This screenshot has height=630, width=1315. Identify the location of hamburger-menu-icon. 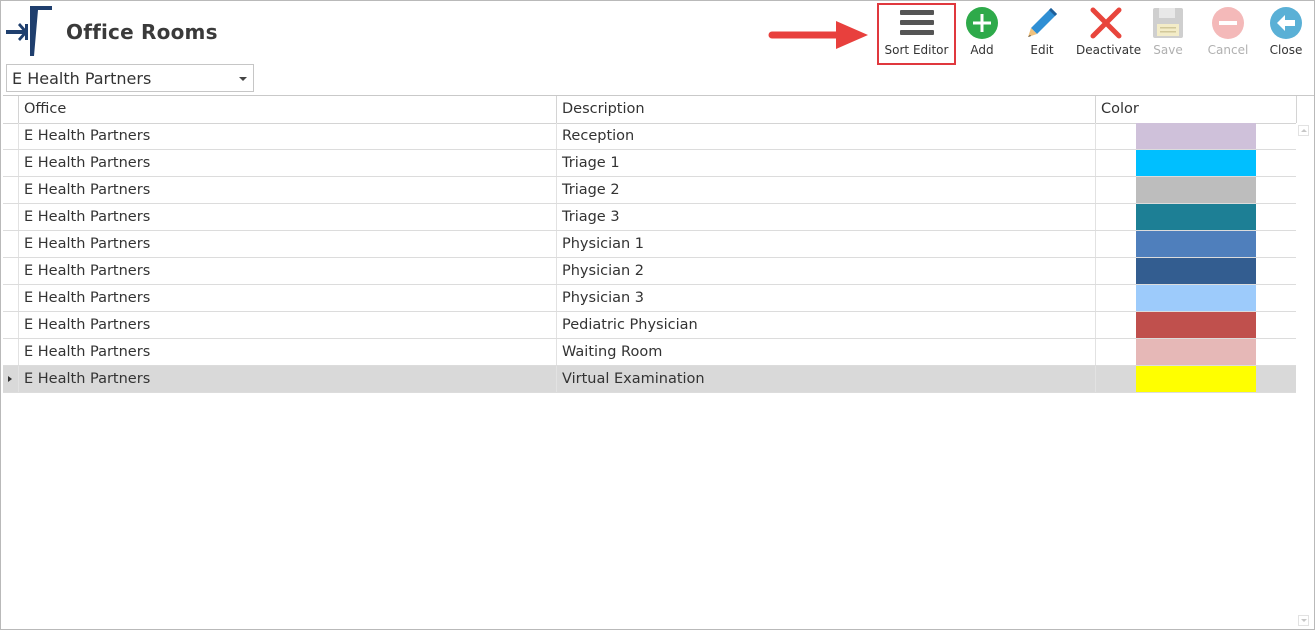
(916, 24).